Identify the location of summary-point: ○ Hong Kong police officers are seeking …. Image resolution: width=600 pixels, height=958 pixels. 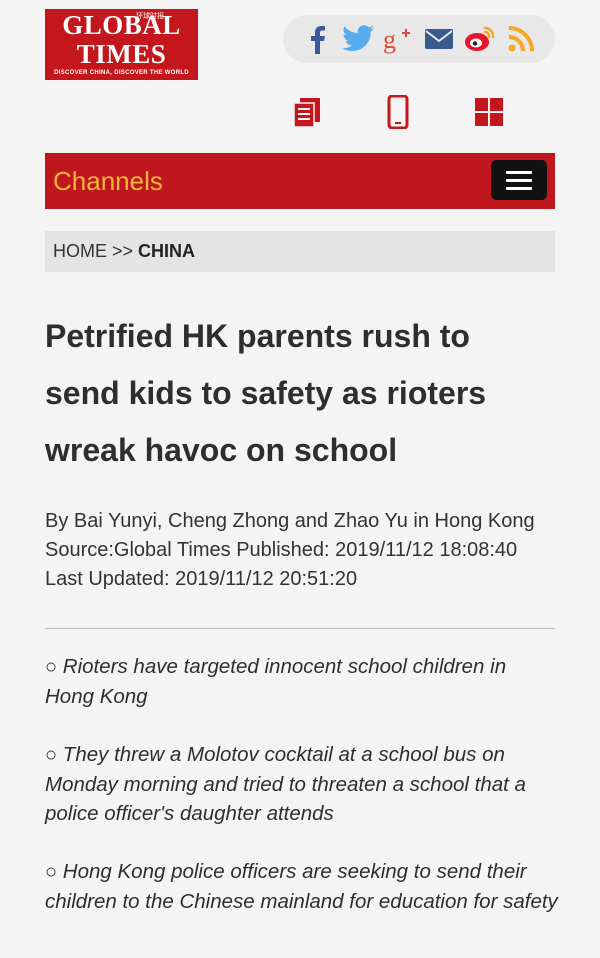
(302, 886).